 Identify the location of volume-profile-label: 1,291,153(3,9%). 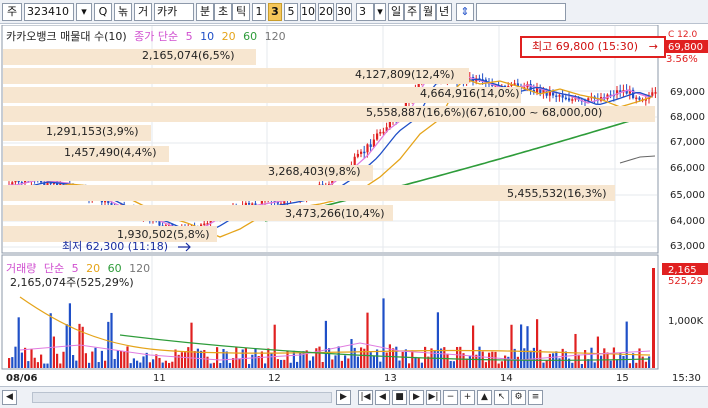
(92, 131).